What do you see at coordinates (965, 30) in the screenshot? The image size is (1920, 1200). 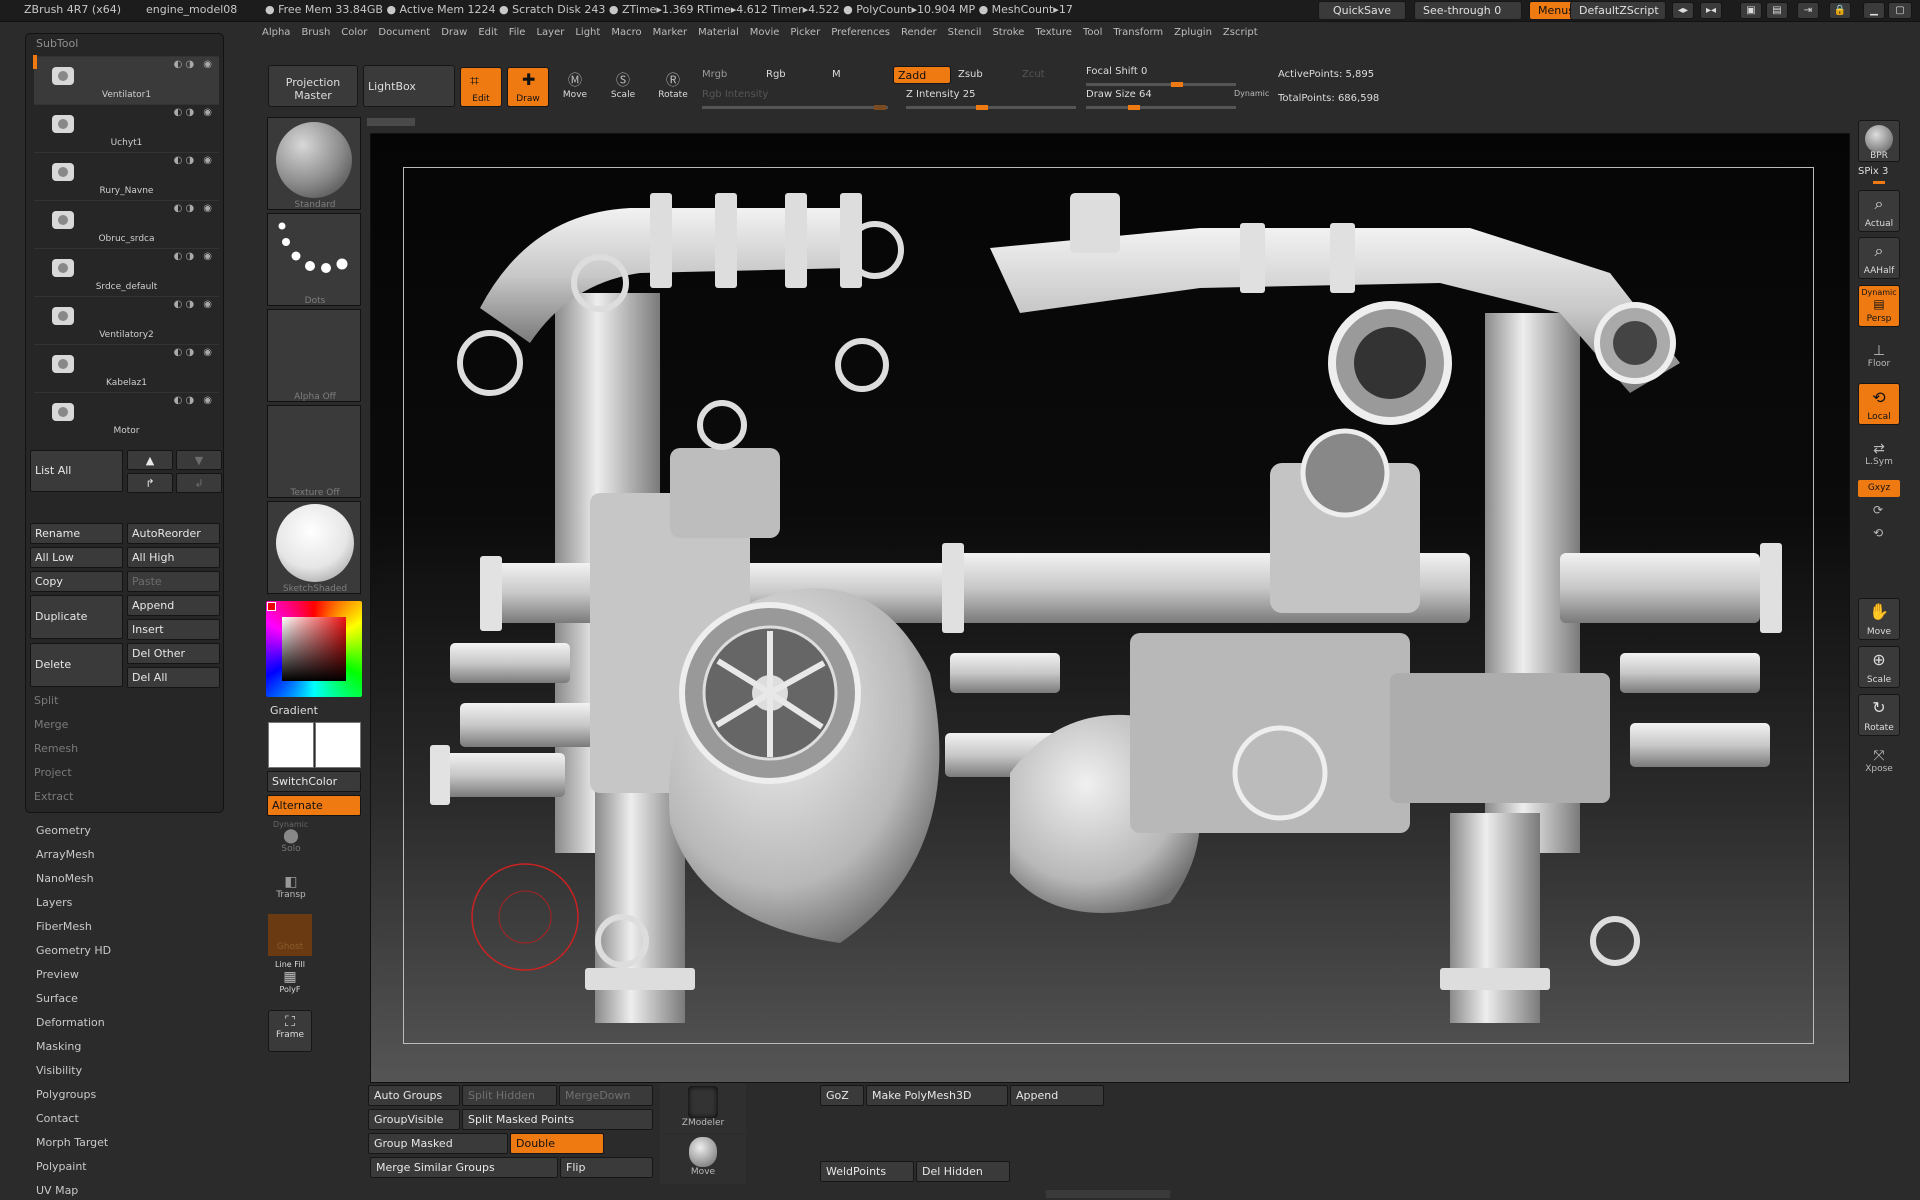 I see `menu-item: Stencil` at bounding box center [965, 30].